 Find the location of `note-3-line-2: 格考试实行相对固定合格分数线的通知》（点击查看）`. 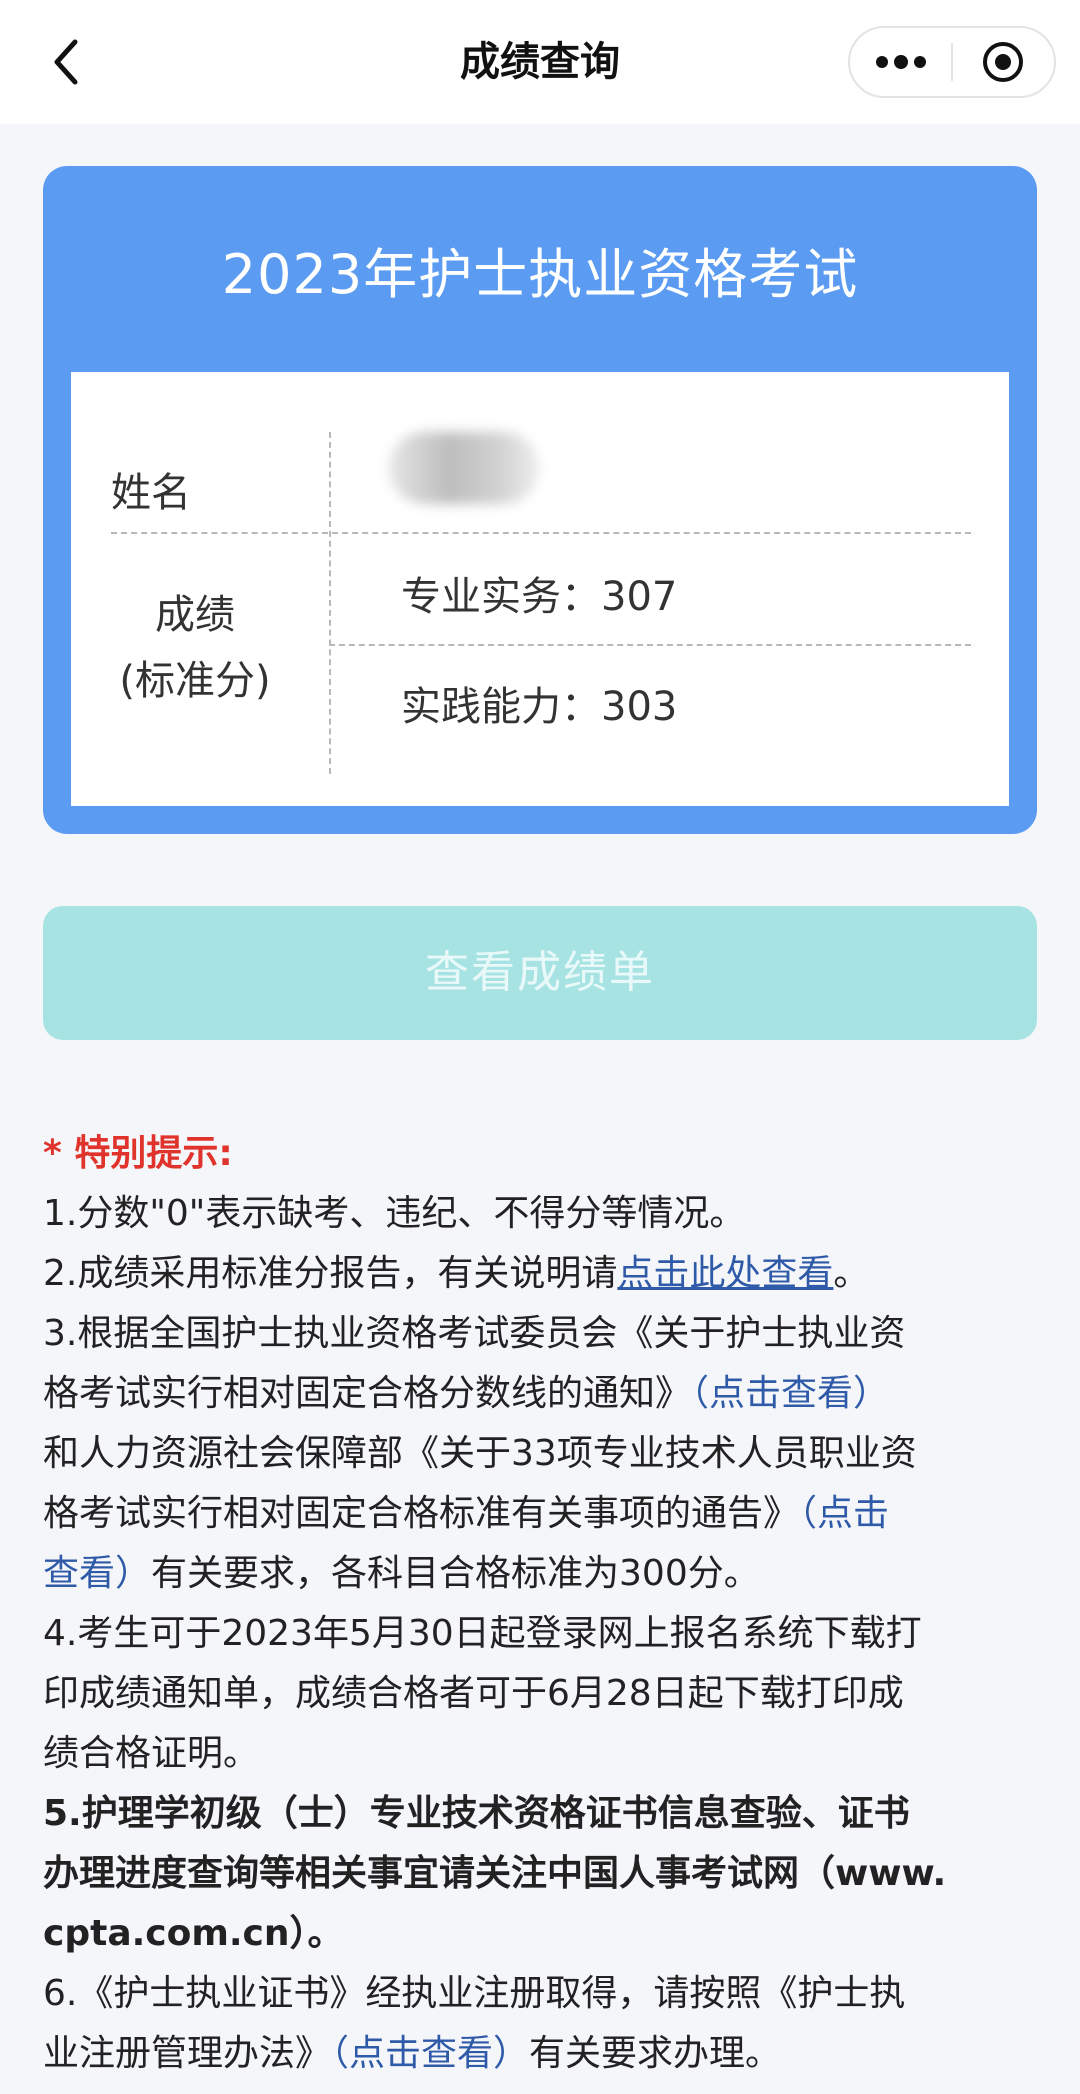

note-3-line-2: 格考试实行相对固定合格分数线的通知》（点击查看） is located at coordinates (543, 1394).